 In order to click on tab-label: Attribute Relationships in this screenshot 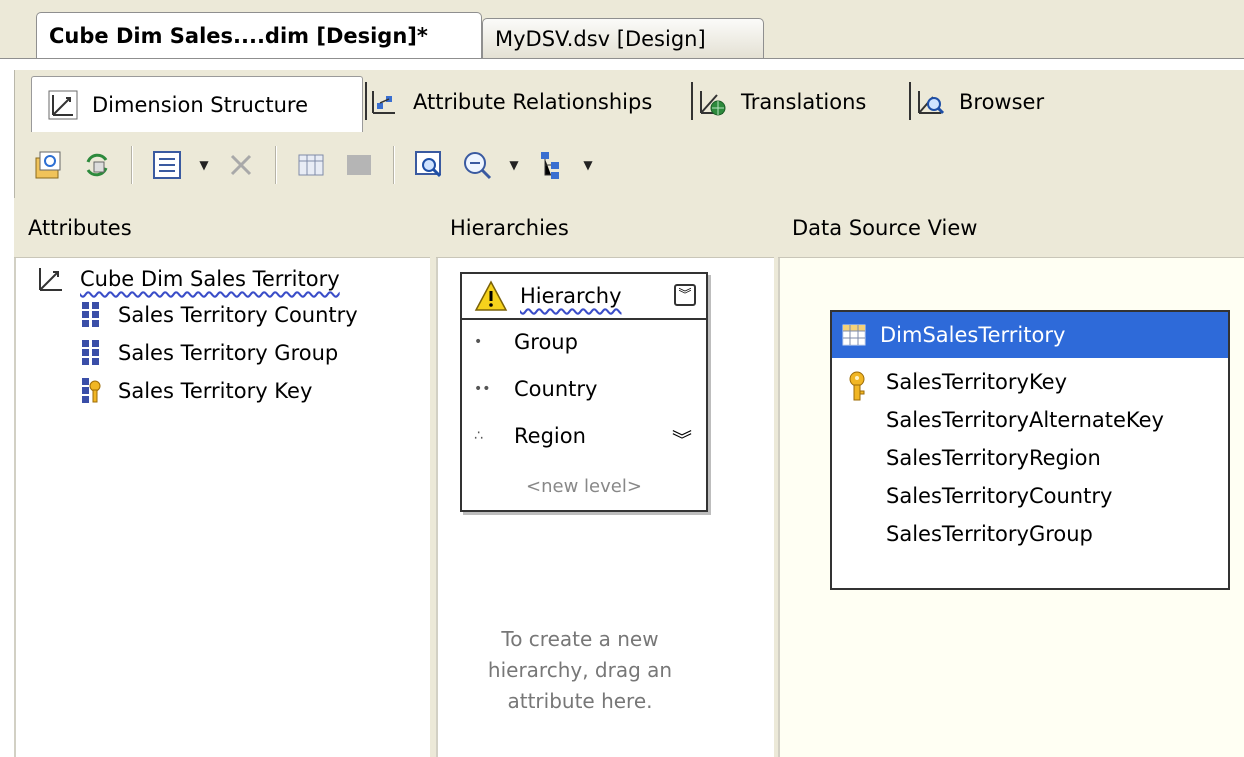, I will do `click(533, 102)`.